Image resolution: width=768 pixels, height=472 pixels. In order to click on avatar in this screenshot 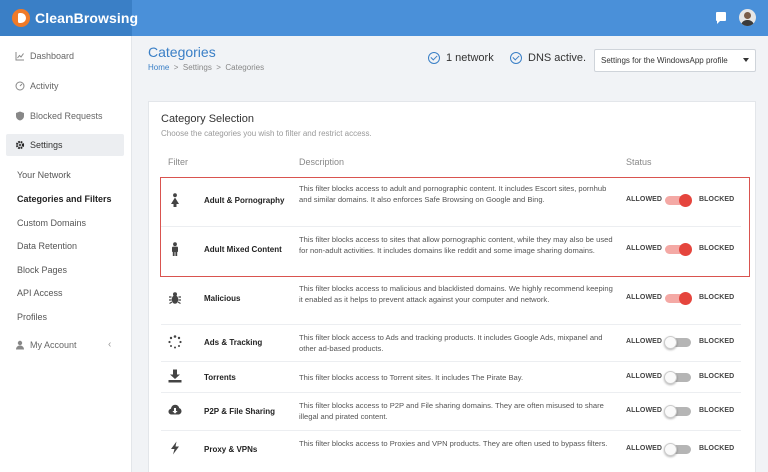, I will do `click(747, 17)`.